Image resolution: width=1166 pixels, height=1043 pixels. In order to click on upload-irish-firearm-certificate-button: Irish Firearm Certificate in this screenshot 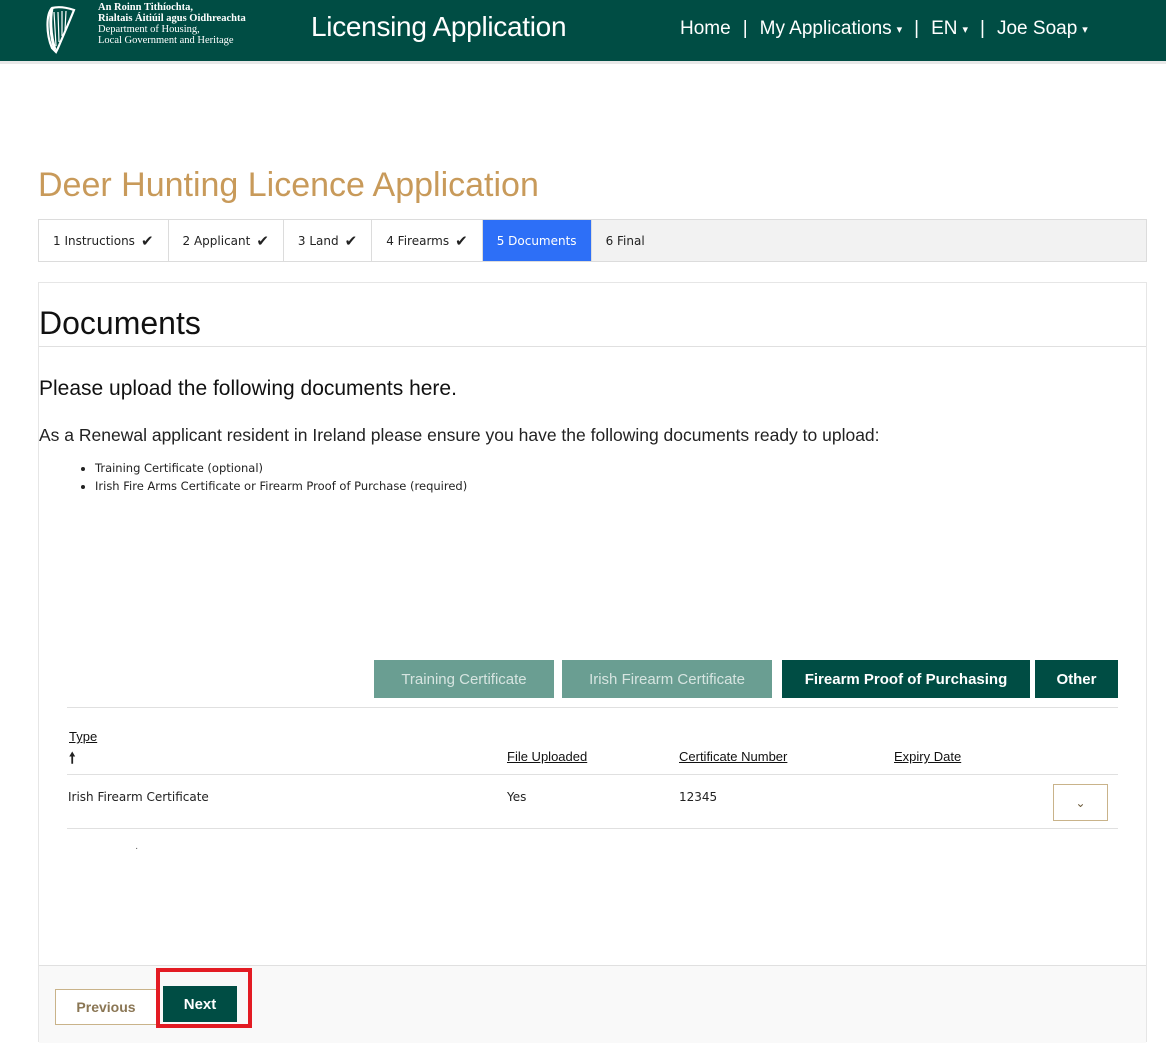, I will do `click(667, 679)`.